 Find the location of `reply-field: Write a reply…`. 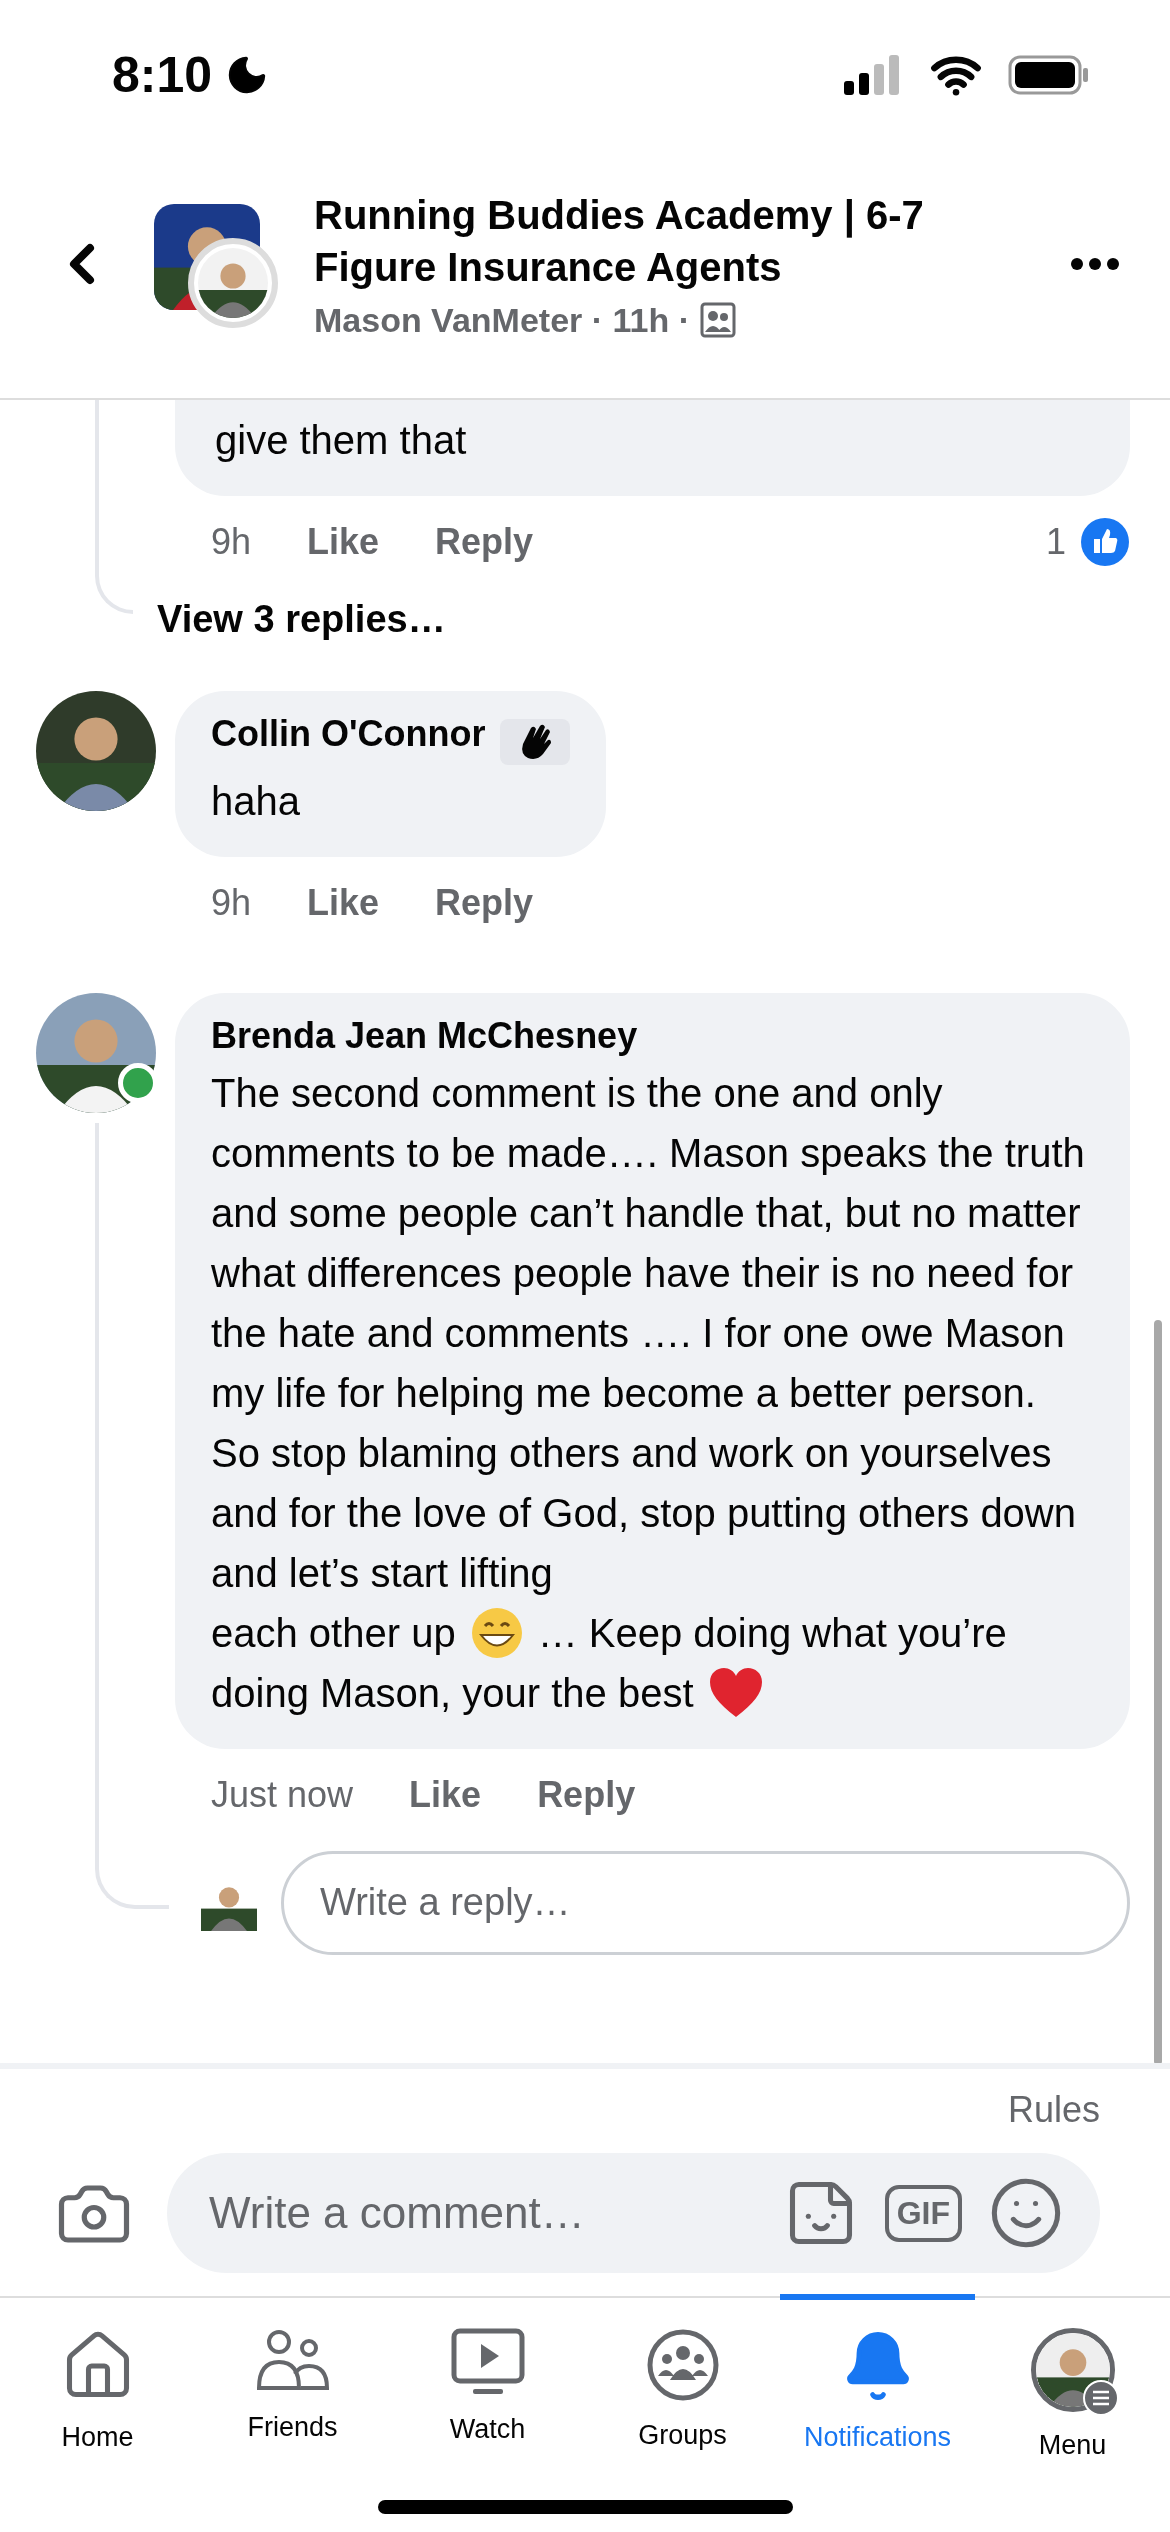

reply-field: Write a reply… is located at coordinates (705, 1902).